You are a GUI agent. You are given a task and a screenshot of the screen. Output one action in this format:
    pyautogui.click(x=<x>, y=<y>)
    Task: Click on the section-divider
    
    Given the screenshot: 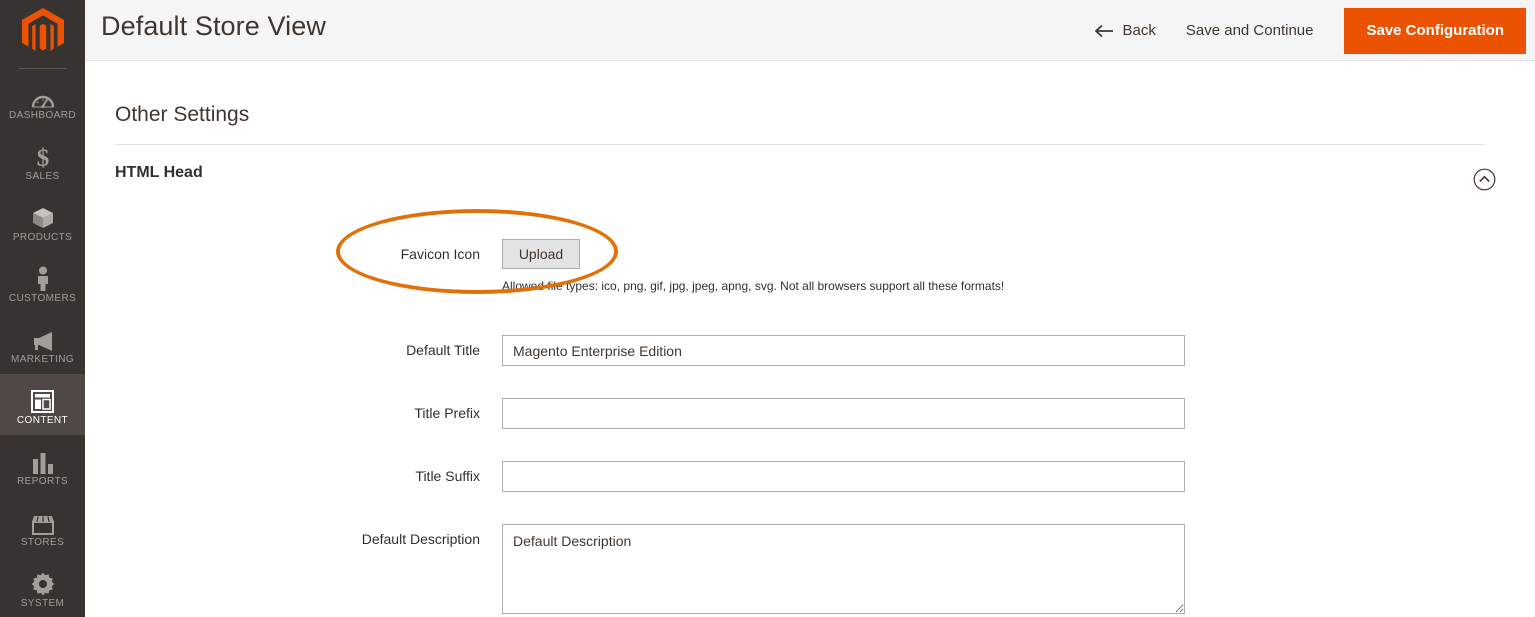 What is the action you would take?
    pyautogui.click(x=800, y=144)
    